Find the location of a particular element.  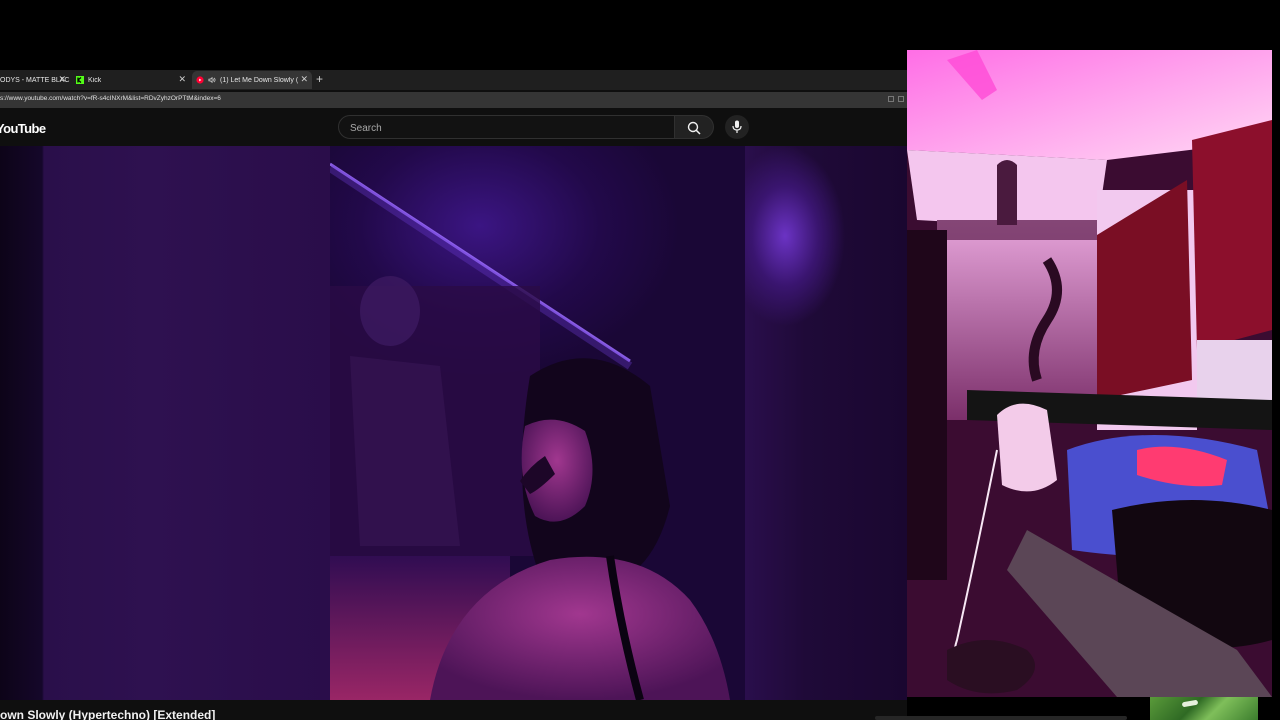

search-button is located at coordinates (694, 127).